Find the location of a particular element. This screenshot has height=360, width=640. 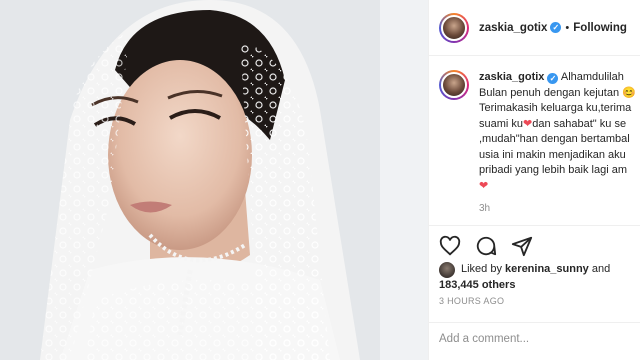

caption-username: zaskia_gotix is located at coordinates (511, 77).